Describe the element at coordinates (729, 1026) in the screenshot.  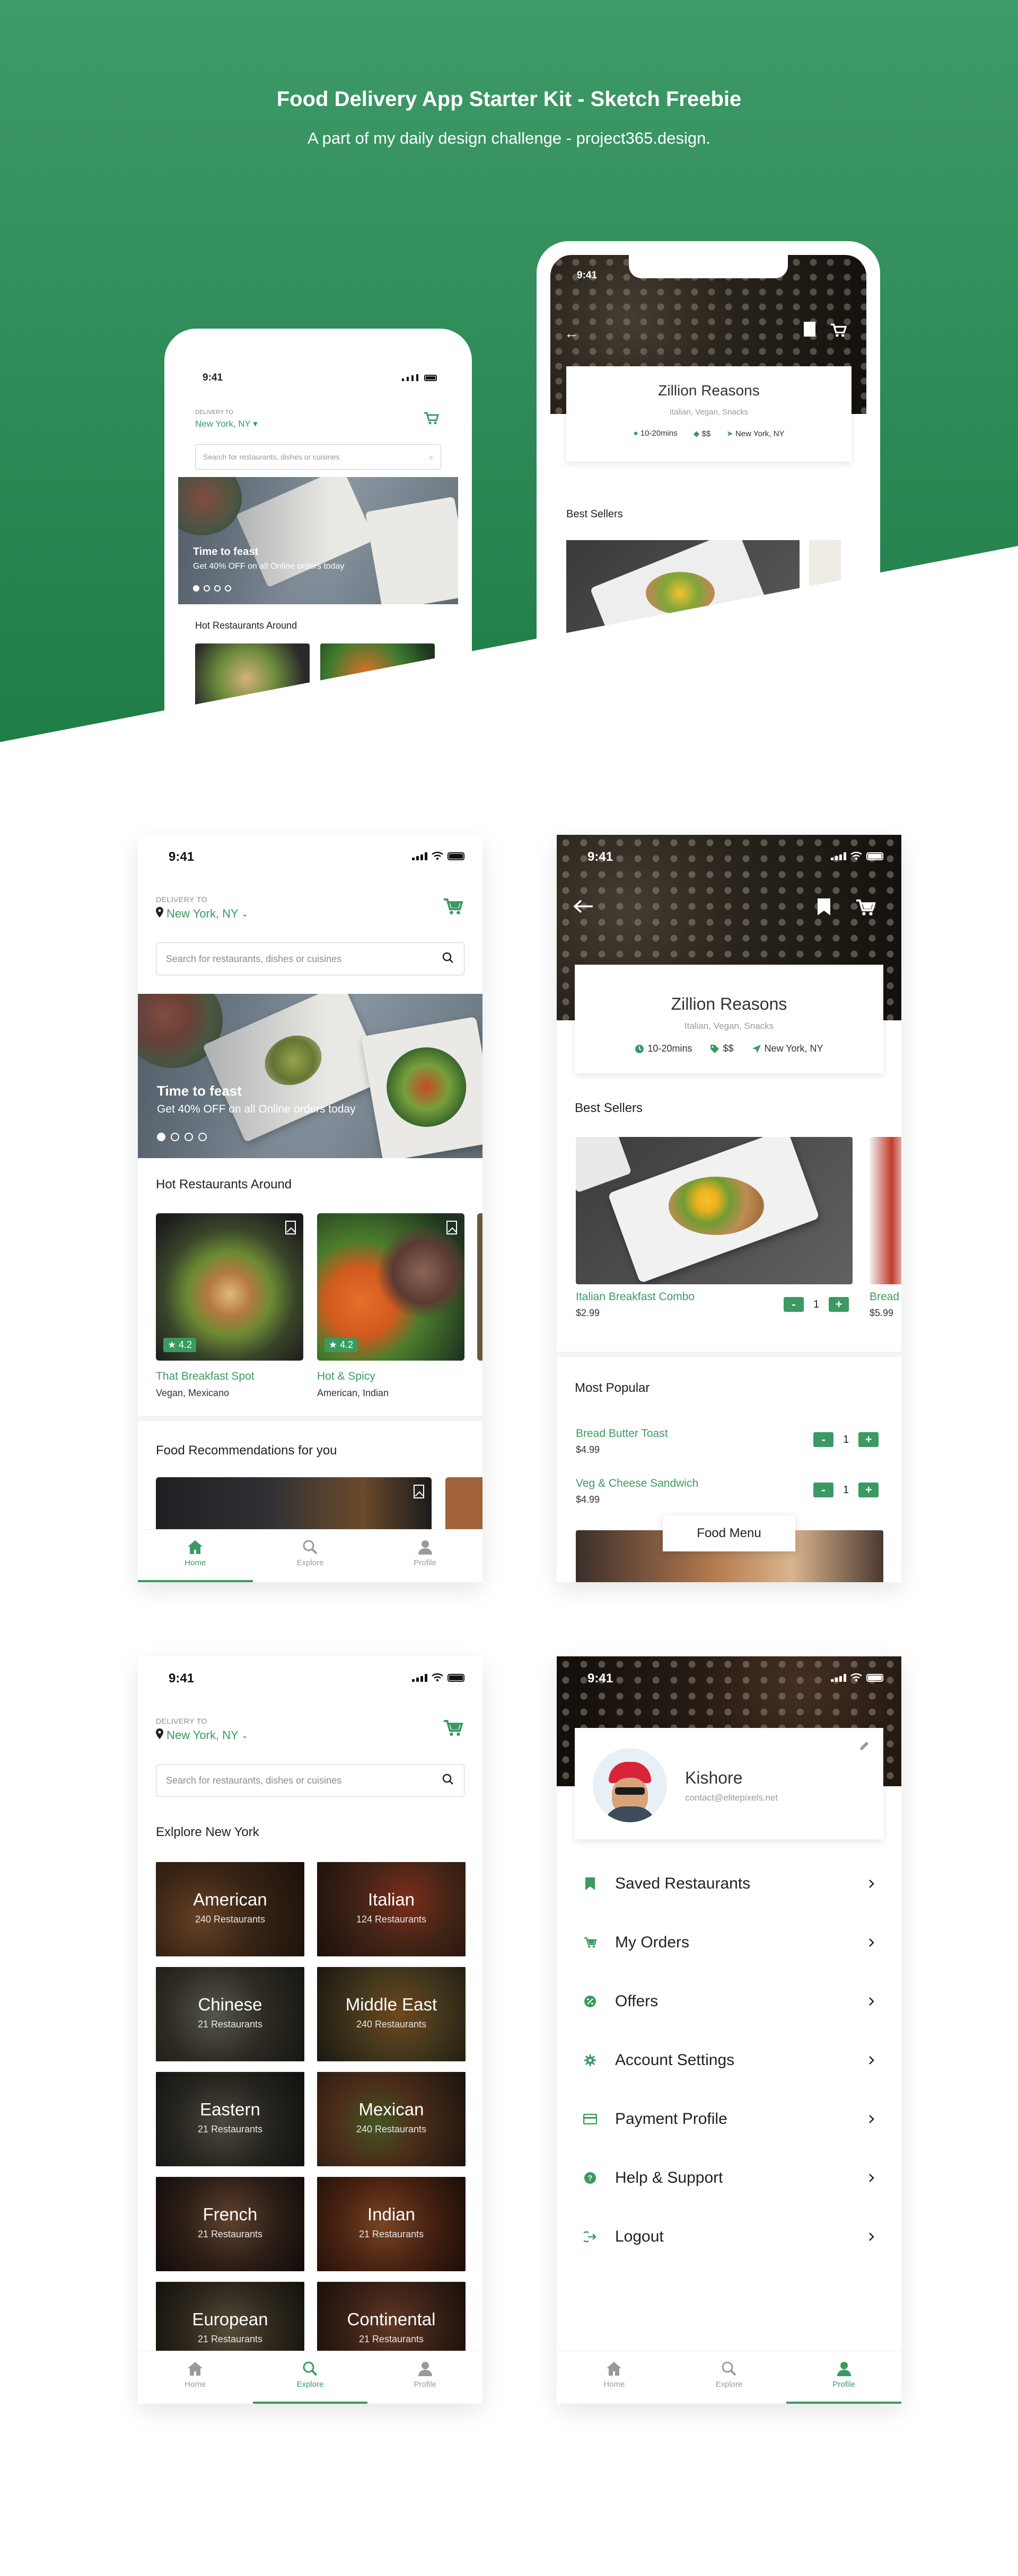
I see `restaurant-cuisine: Italian, Vegan, Snacks` at that location.